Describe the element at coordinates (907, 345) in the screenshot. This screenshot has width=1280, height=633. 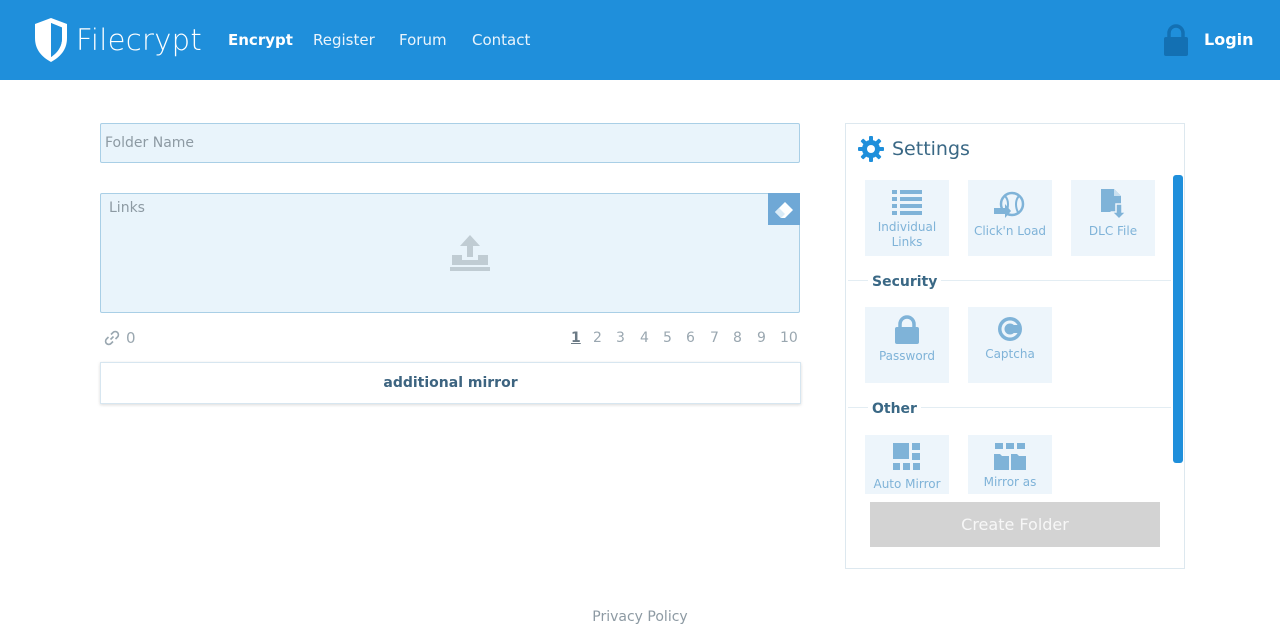
I see `tile-password: Password` at that location.